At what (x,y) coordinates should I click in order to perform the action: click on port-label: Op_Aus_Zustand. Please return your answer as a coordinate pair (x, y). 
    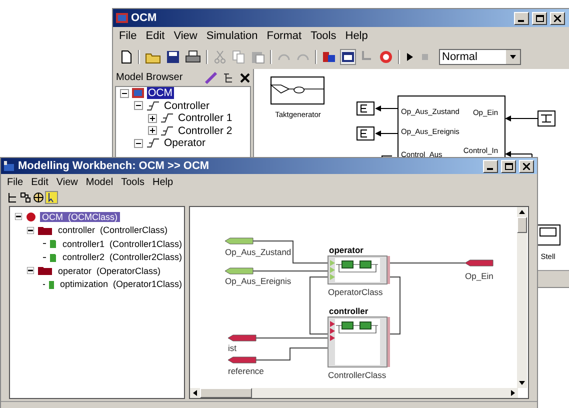
    Looking at the image, I should click on (258, 252).